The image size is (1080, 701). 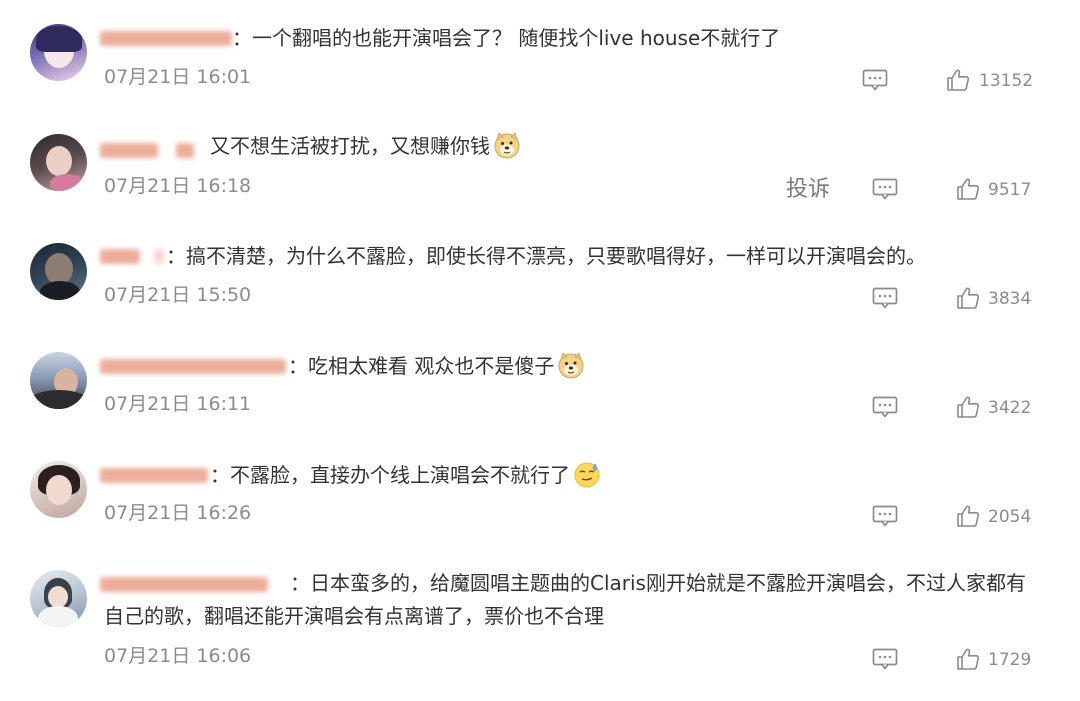 I want to click on comment-time: 07月21日 16:26, so click(x=178, y=513).